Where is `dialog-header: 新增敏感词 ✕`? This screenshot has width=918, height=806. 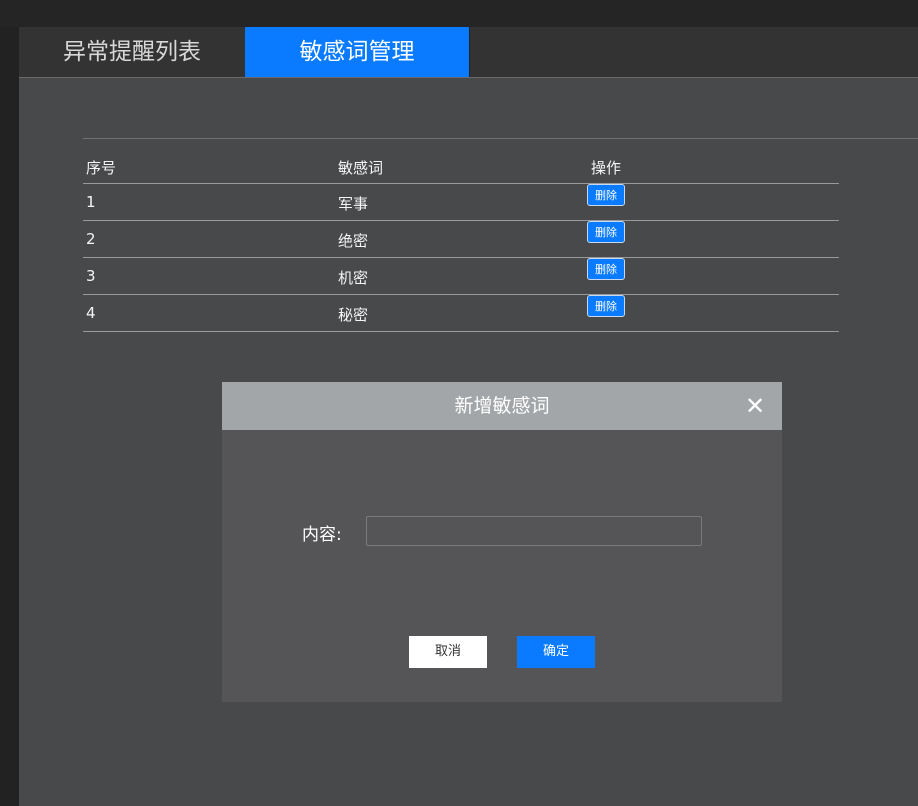 dialog-header: 新增敏感词 ✕ is located at coordinates (502, 406).